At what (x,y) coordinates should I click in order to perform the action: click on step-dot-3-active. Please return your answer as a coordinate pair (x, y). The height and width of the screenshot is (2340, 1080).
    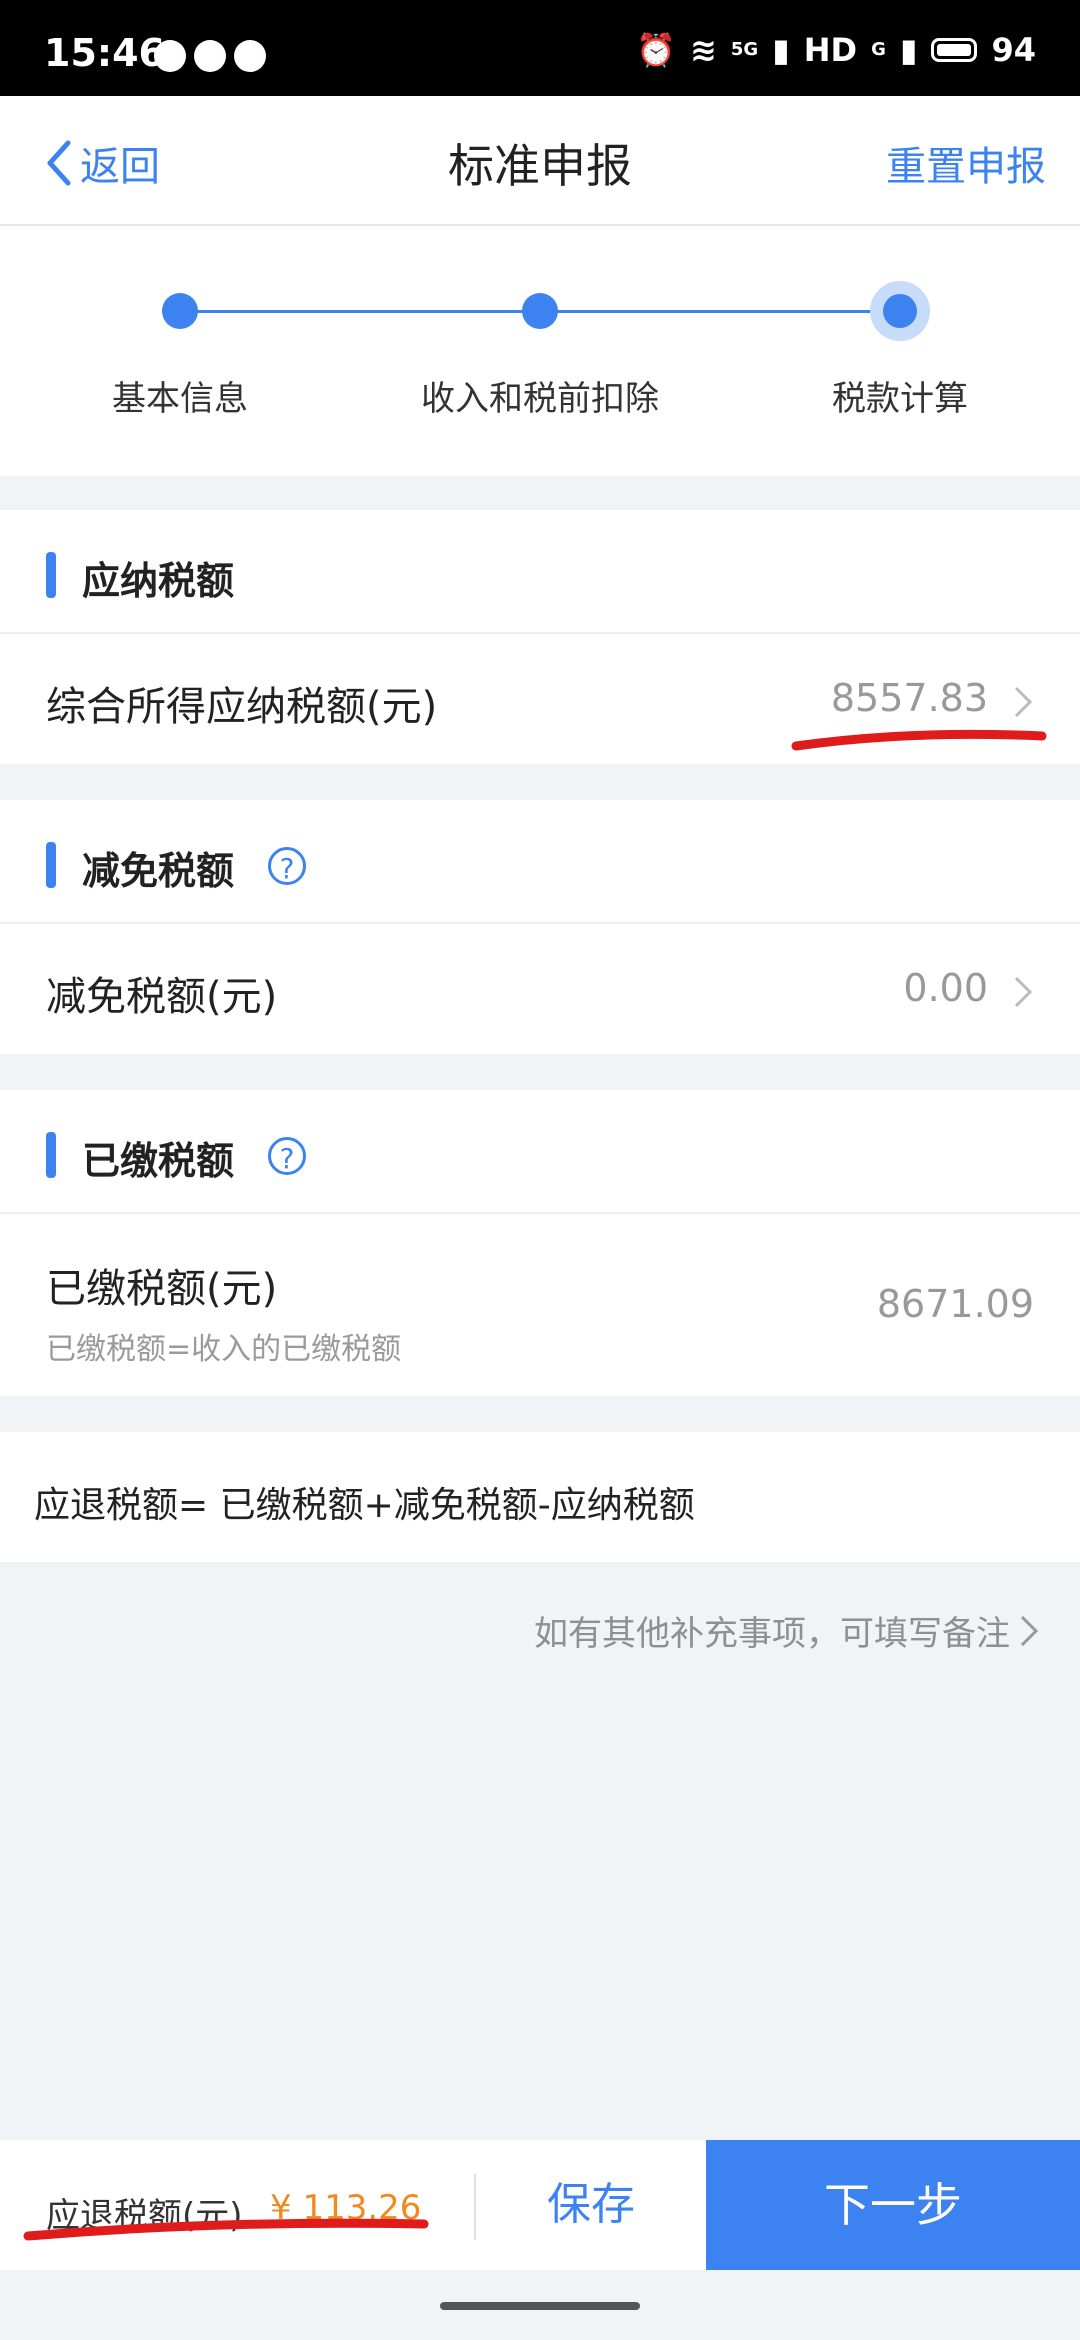
    Looking at the image, I should click on (900, 311).